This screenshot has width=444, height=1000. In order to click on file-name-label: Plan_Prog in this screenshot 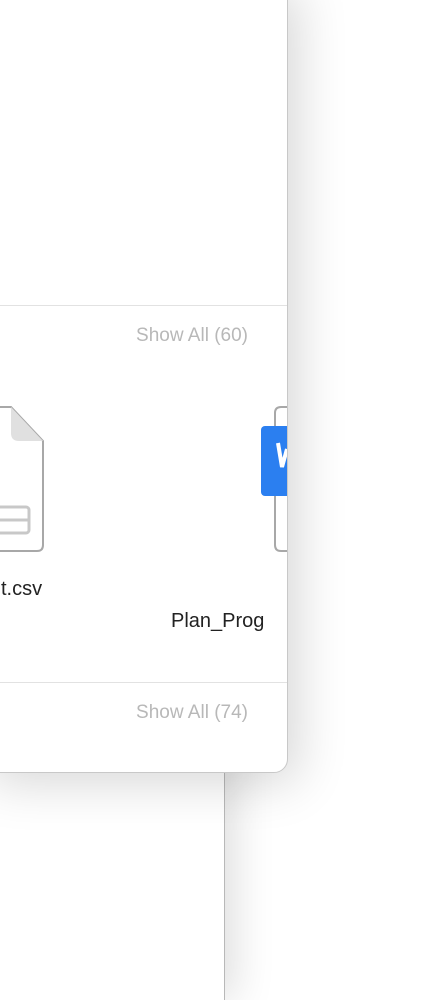, I will do `click(217, 621)`.